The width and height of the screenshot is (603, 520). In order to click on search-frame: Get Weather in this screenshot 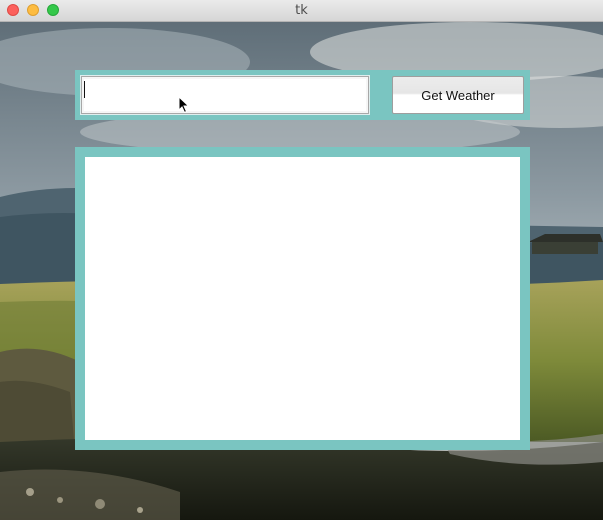, I will do `click(302, 95)`.